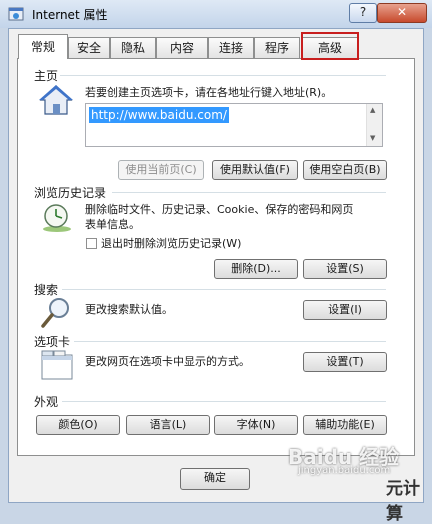  What do you see at coordinates (374, 125) in the screenshot?
I see `home-url-scrollbar: ▲ ▼` at bounding box center [374, 125].